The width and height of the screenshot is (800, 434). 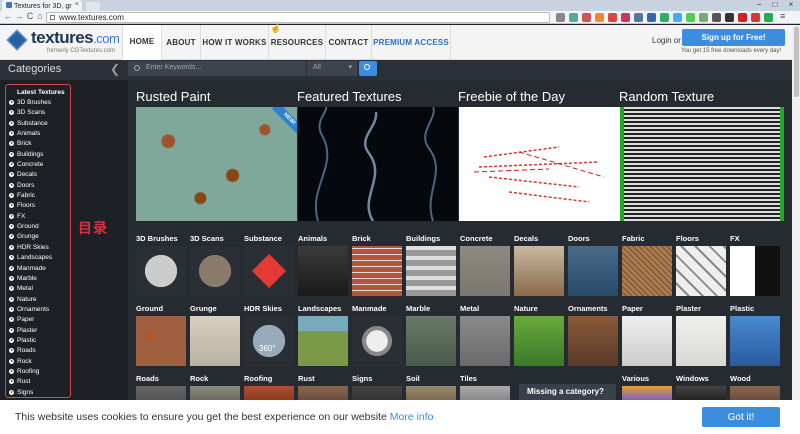 I want to click on sidebar-item: Plaster, so click(x=40, y=330).